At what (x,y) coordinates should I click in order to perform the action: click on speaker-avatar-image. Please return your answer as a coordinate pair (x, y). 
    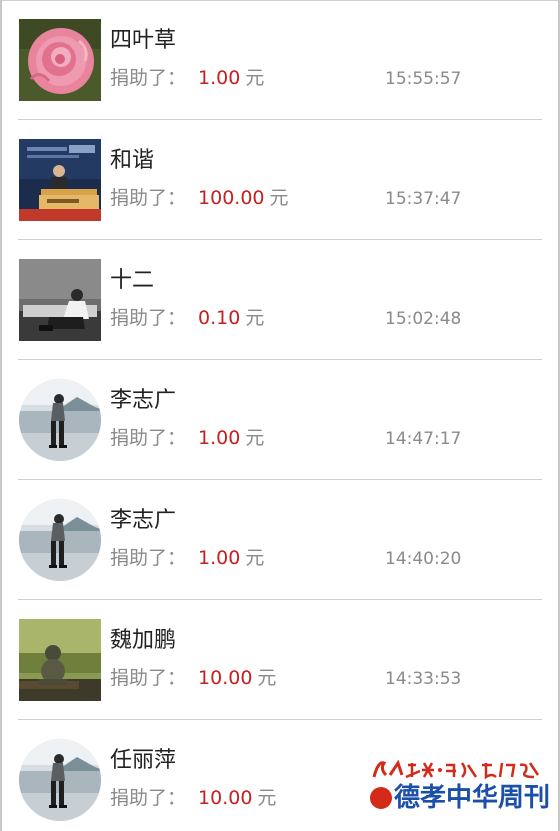
    Looking at the image, I should click on (60, 180).